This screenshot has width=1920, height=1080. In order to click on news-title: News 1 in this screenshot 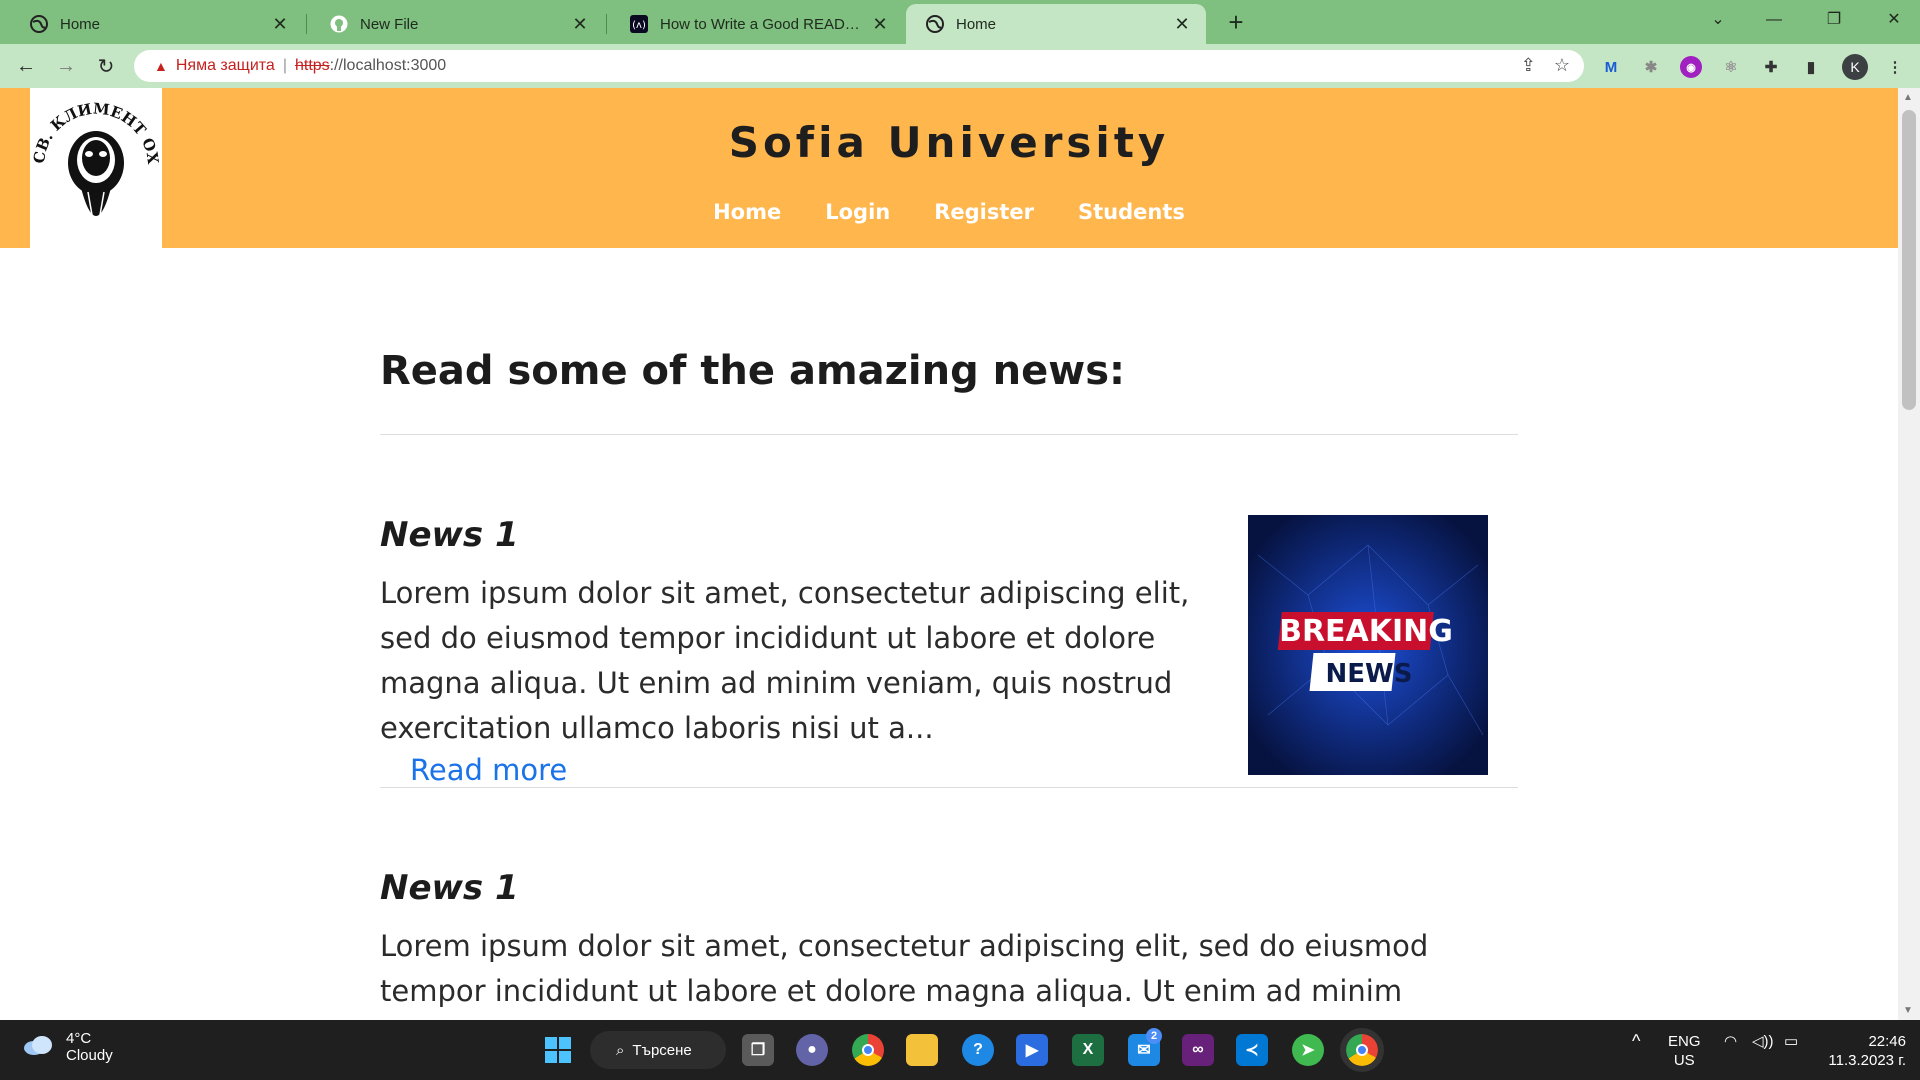, I will do `click(449, 888)`.